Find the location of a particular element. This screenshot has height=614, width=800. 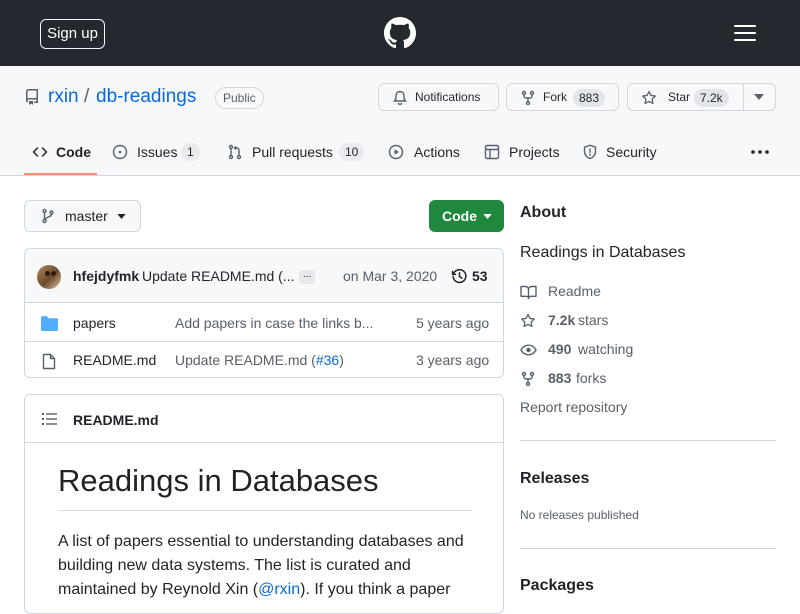

fork-button: Fork 883 is located at coordinates (562, 97).